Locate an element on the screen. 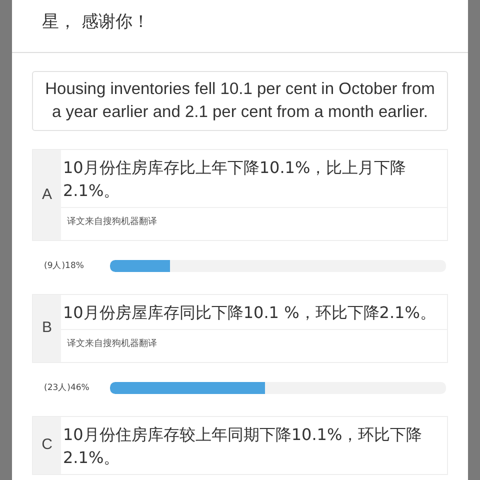 The width and height of the screenshot is (480, 480). post-text: 星， 感谢你！ is located at coordinates (240, 26).